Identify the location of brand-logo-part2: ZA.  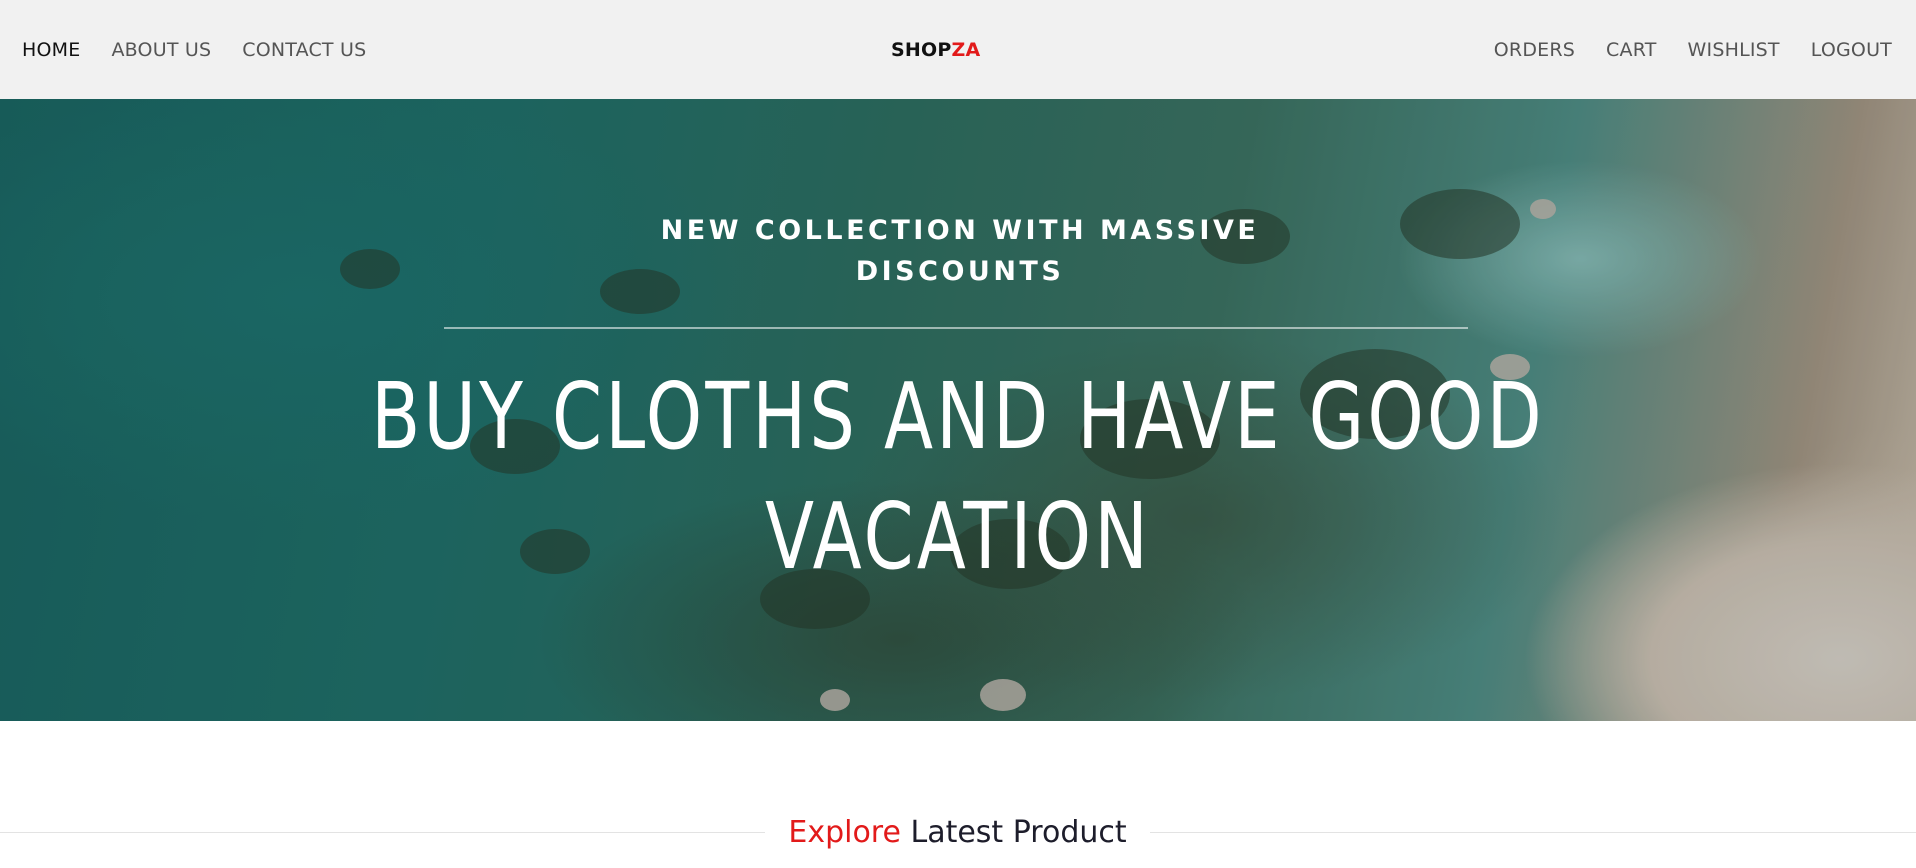
(966, 49).